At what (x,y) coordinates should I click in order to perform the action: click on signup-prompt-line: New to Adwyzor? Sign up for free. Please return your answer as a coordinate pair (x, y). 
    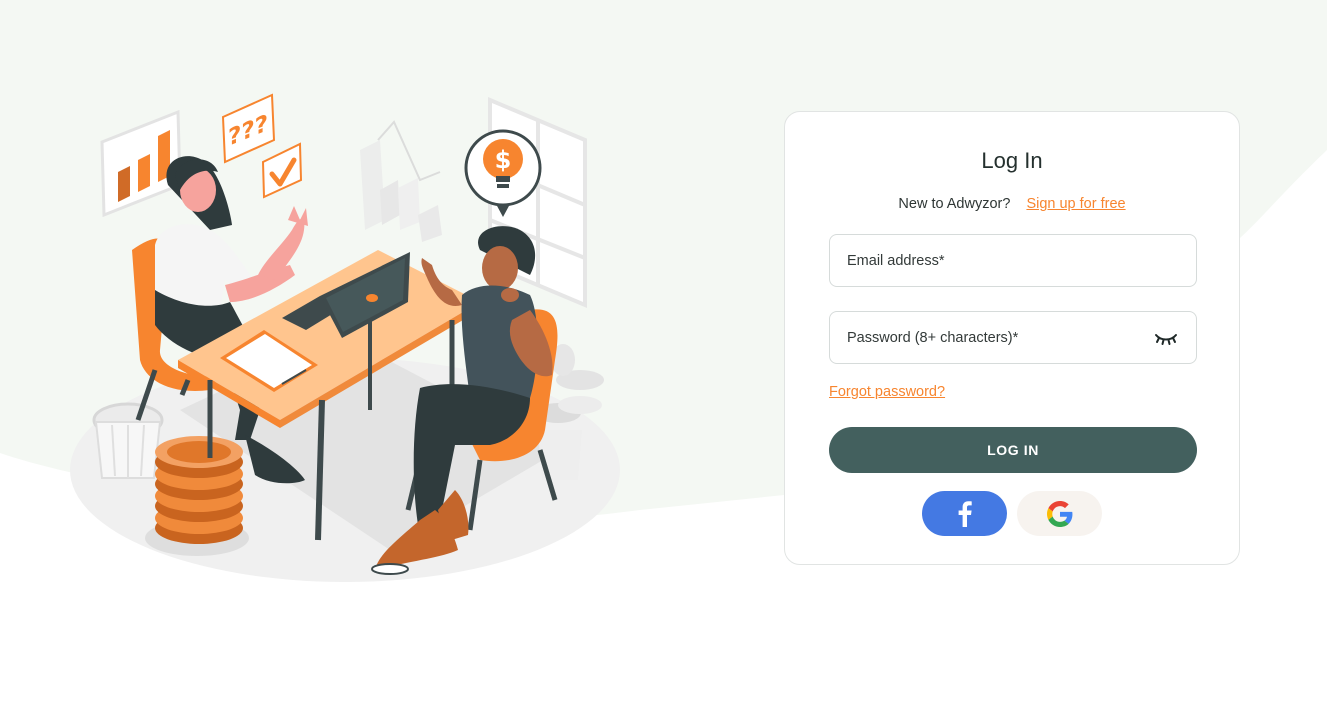
    Looking at the image, I should click on (1012, 204).